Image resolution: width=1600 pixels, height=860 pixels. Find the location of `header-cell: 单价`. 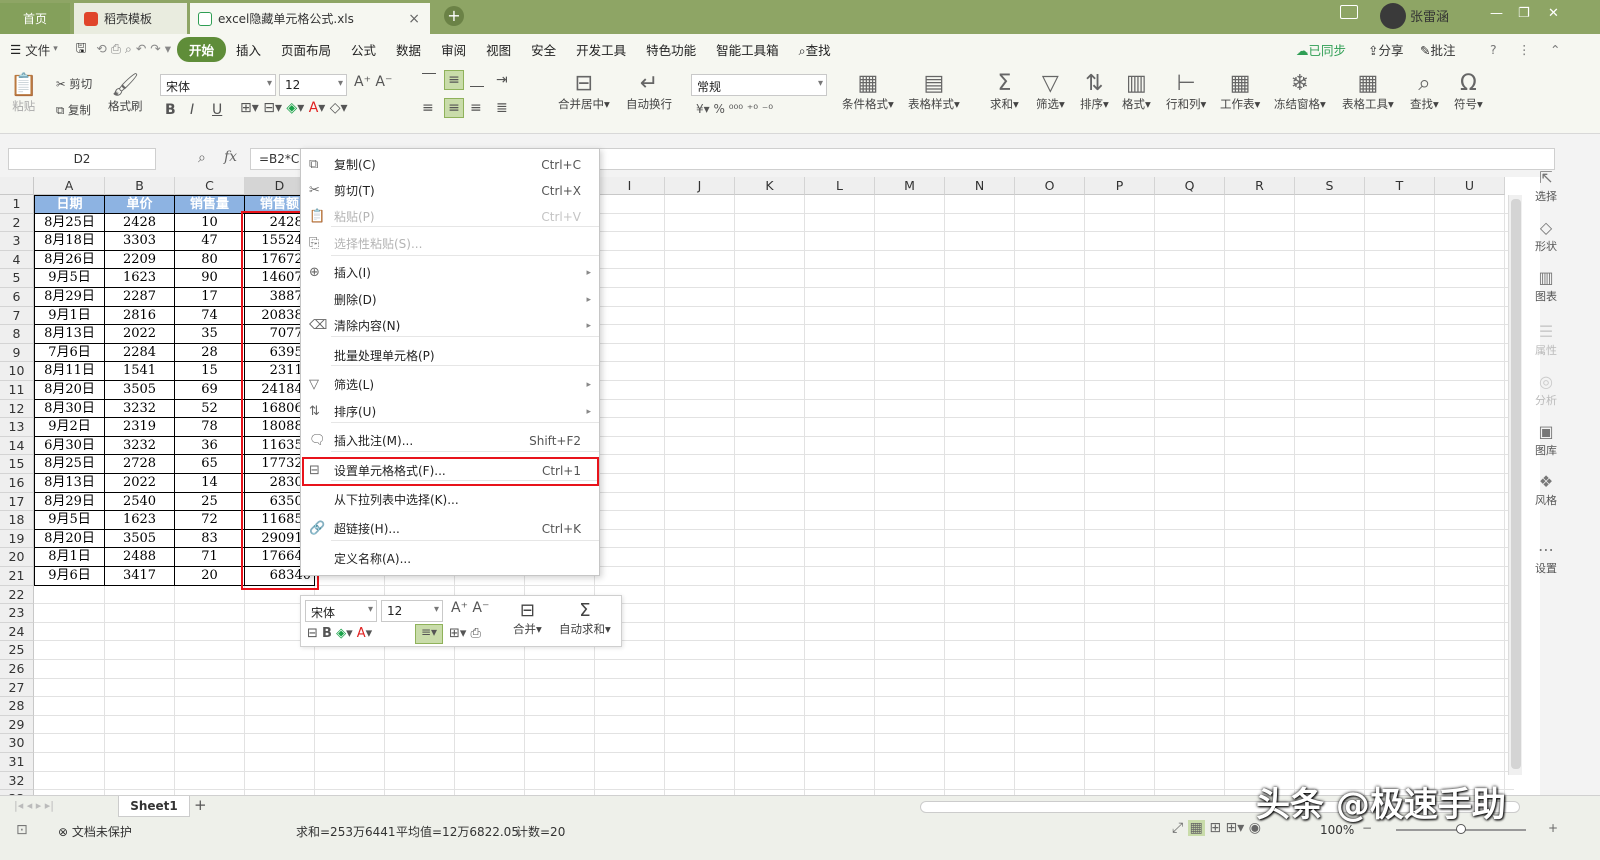

header-cell: 单价 is located at coordinates (140, 204).